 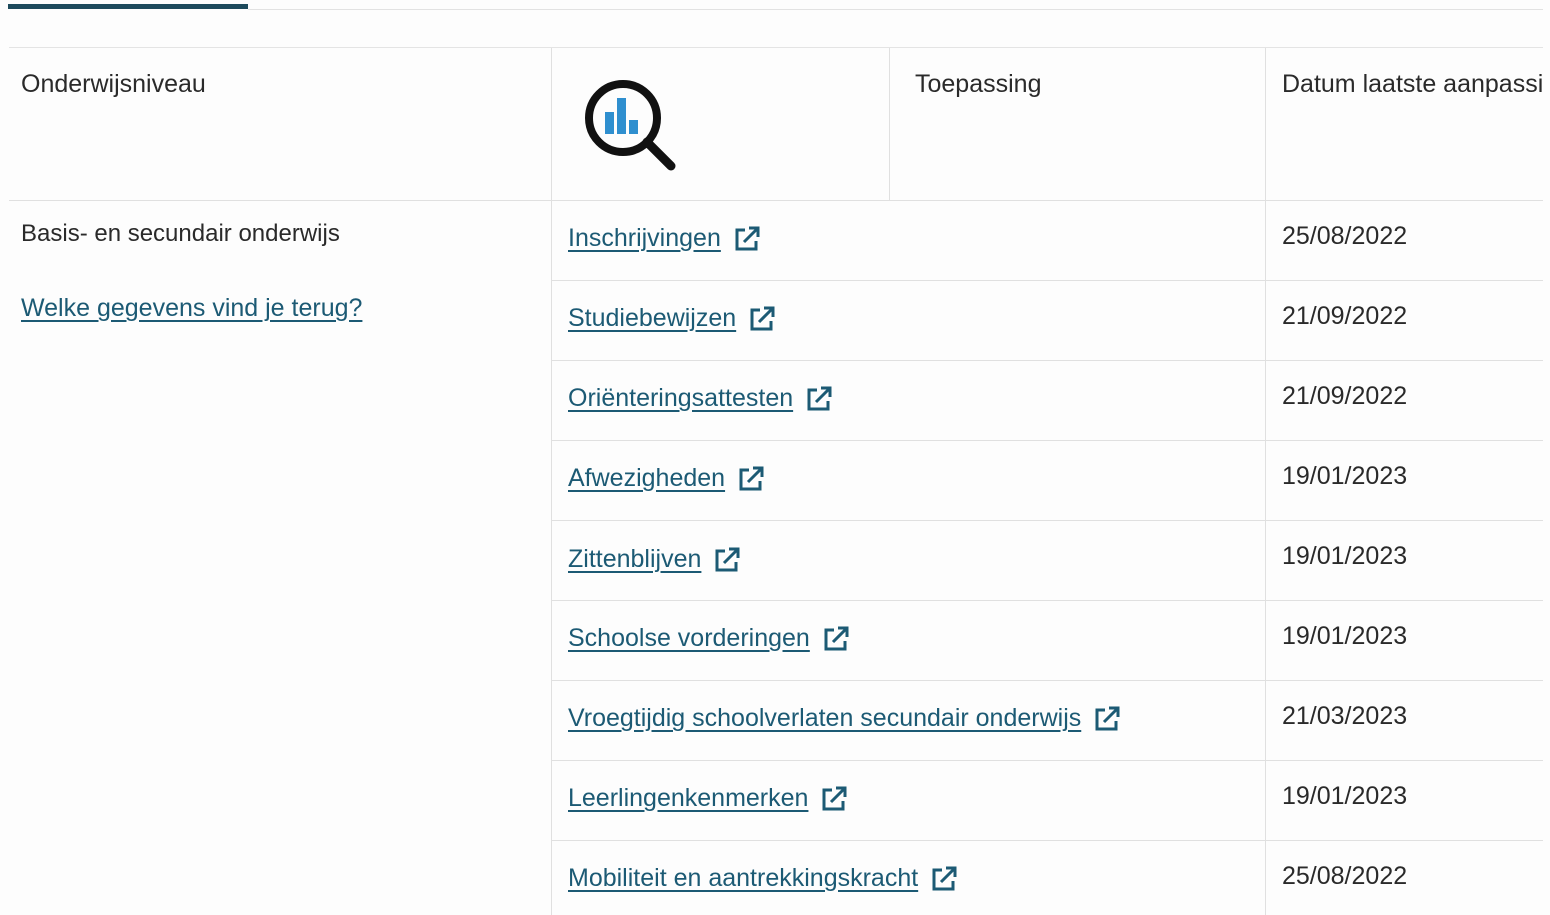 I want to click on row-link-label: Zittenblijven, so click(x=635, y=559).